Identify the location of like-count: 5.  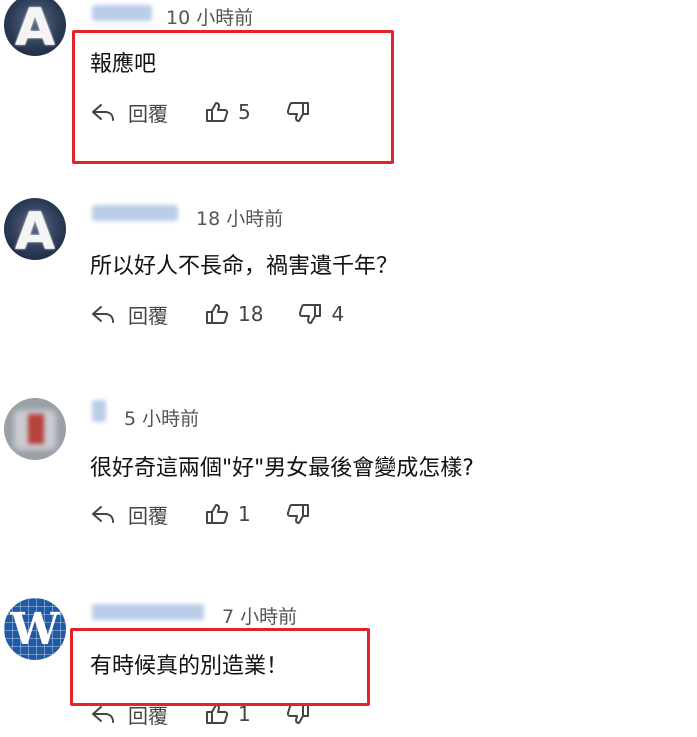
(244, 112).